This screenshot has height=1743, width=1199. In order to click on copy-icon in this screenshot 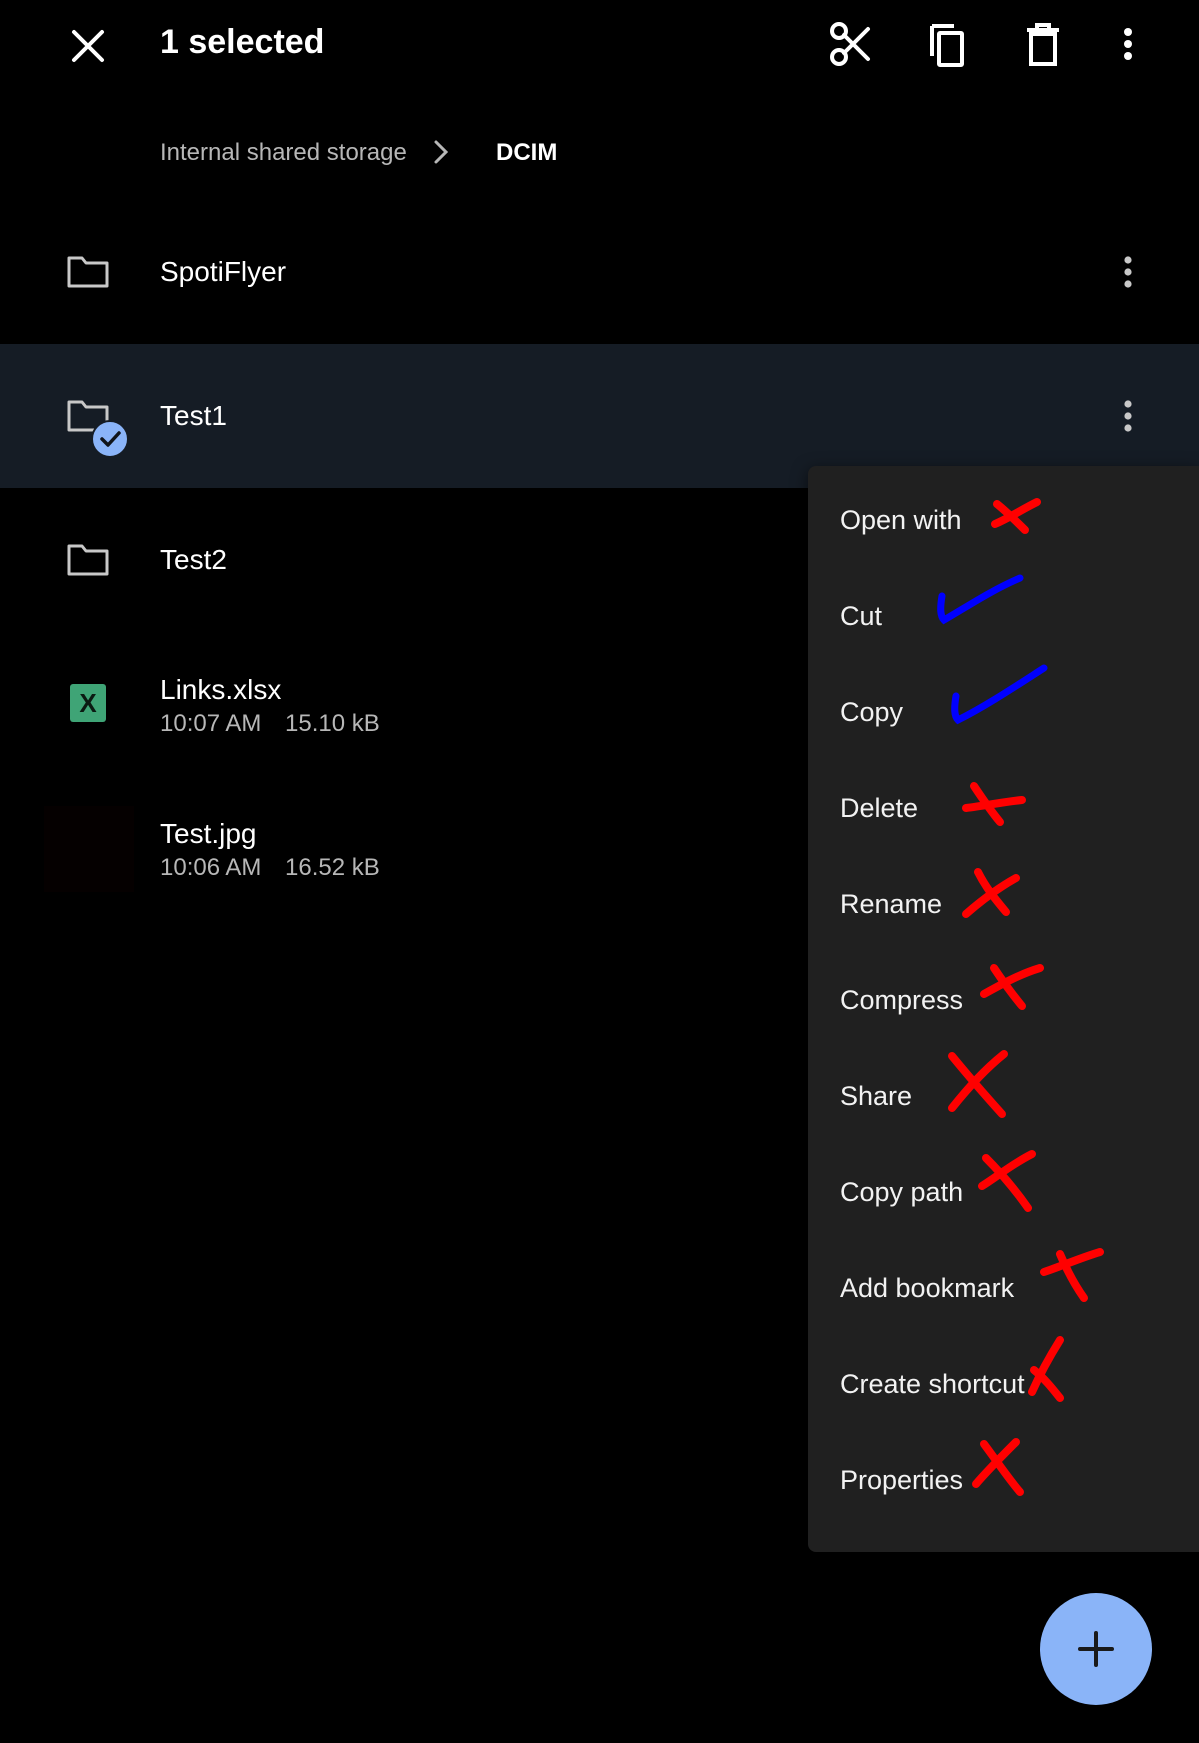, I will do `click(948, 44)`.